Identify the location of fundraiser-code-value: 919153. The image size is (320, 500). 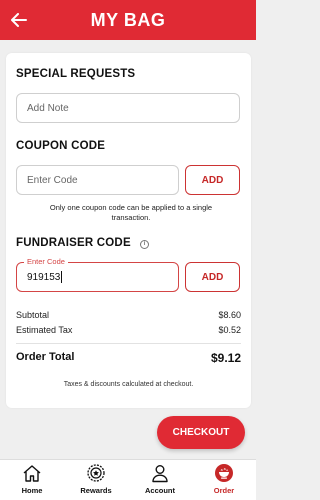
(44, 277).